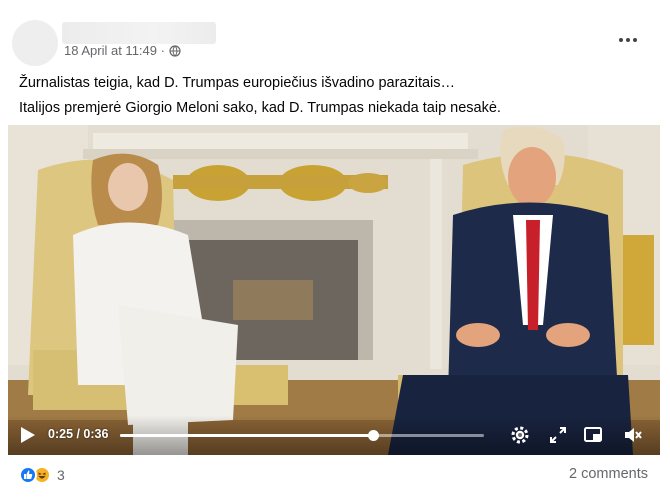 The height and width of the screenshot is (499, 670). I want to click on like-icon, so click(28, 475).